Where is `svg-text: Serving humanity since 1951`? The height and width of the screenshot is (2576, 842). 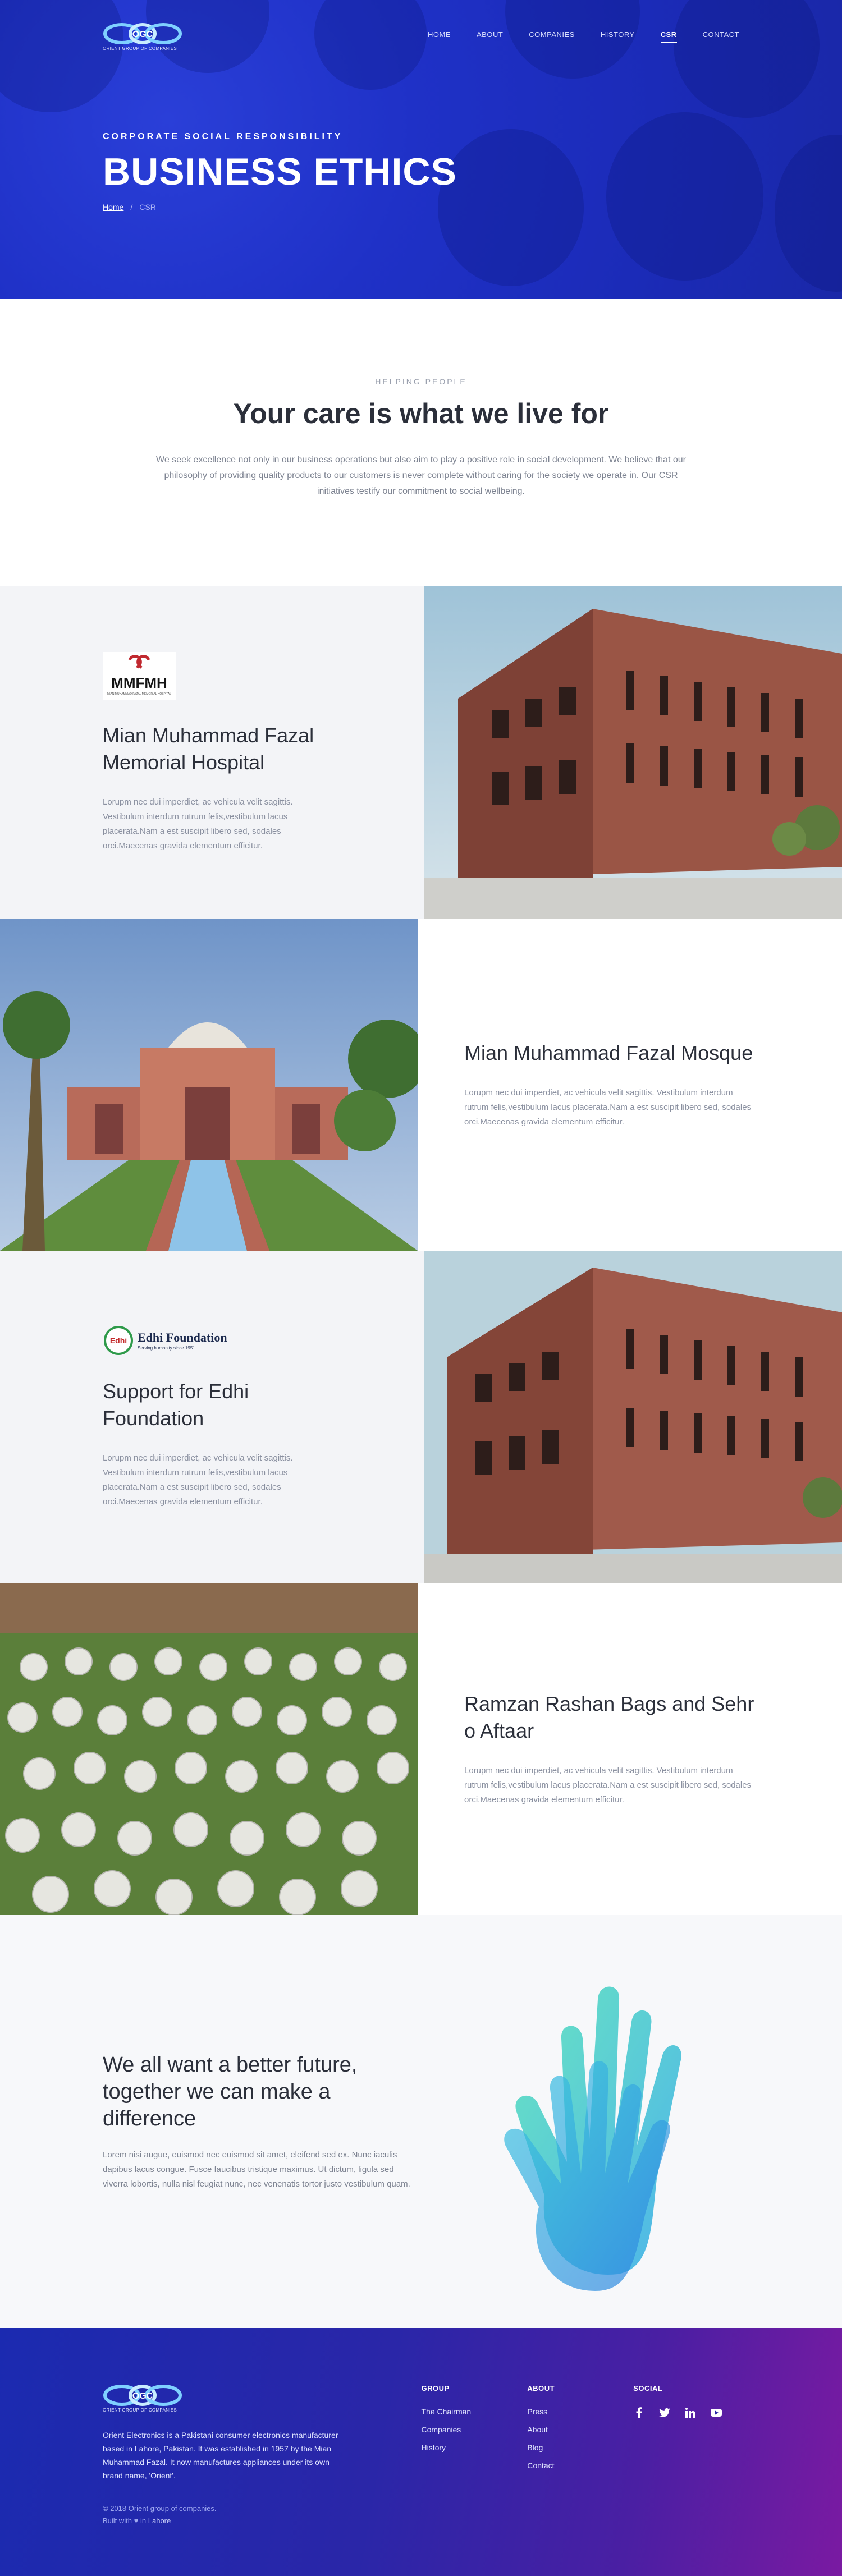 svg-text: Serving humanity since 1951 is located at coordinates (166, 1348).